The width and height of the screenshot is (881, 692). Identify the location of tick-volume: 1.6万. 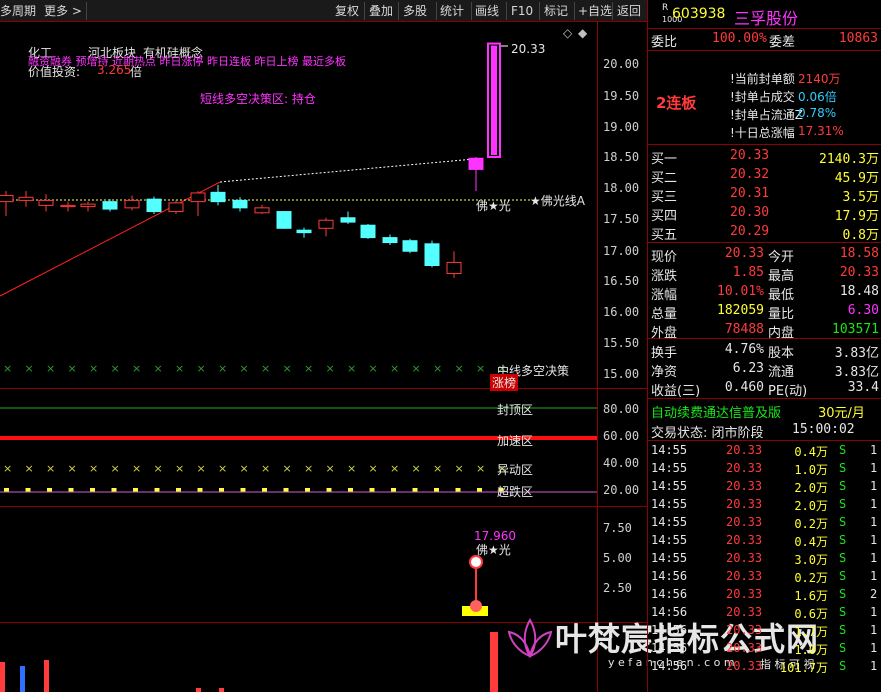
(811, 596).